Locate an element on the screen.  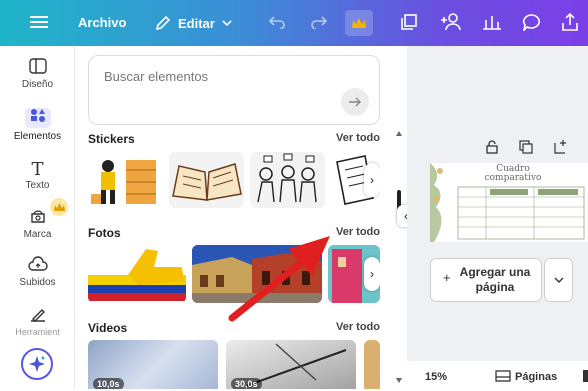
search-input: Buscar elementos is located at coordinates (156, 76).